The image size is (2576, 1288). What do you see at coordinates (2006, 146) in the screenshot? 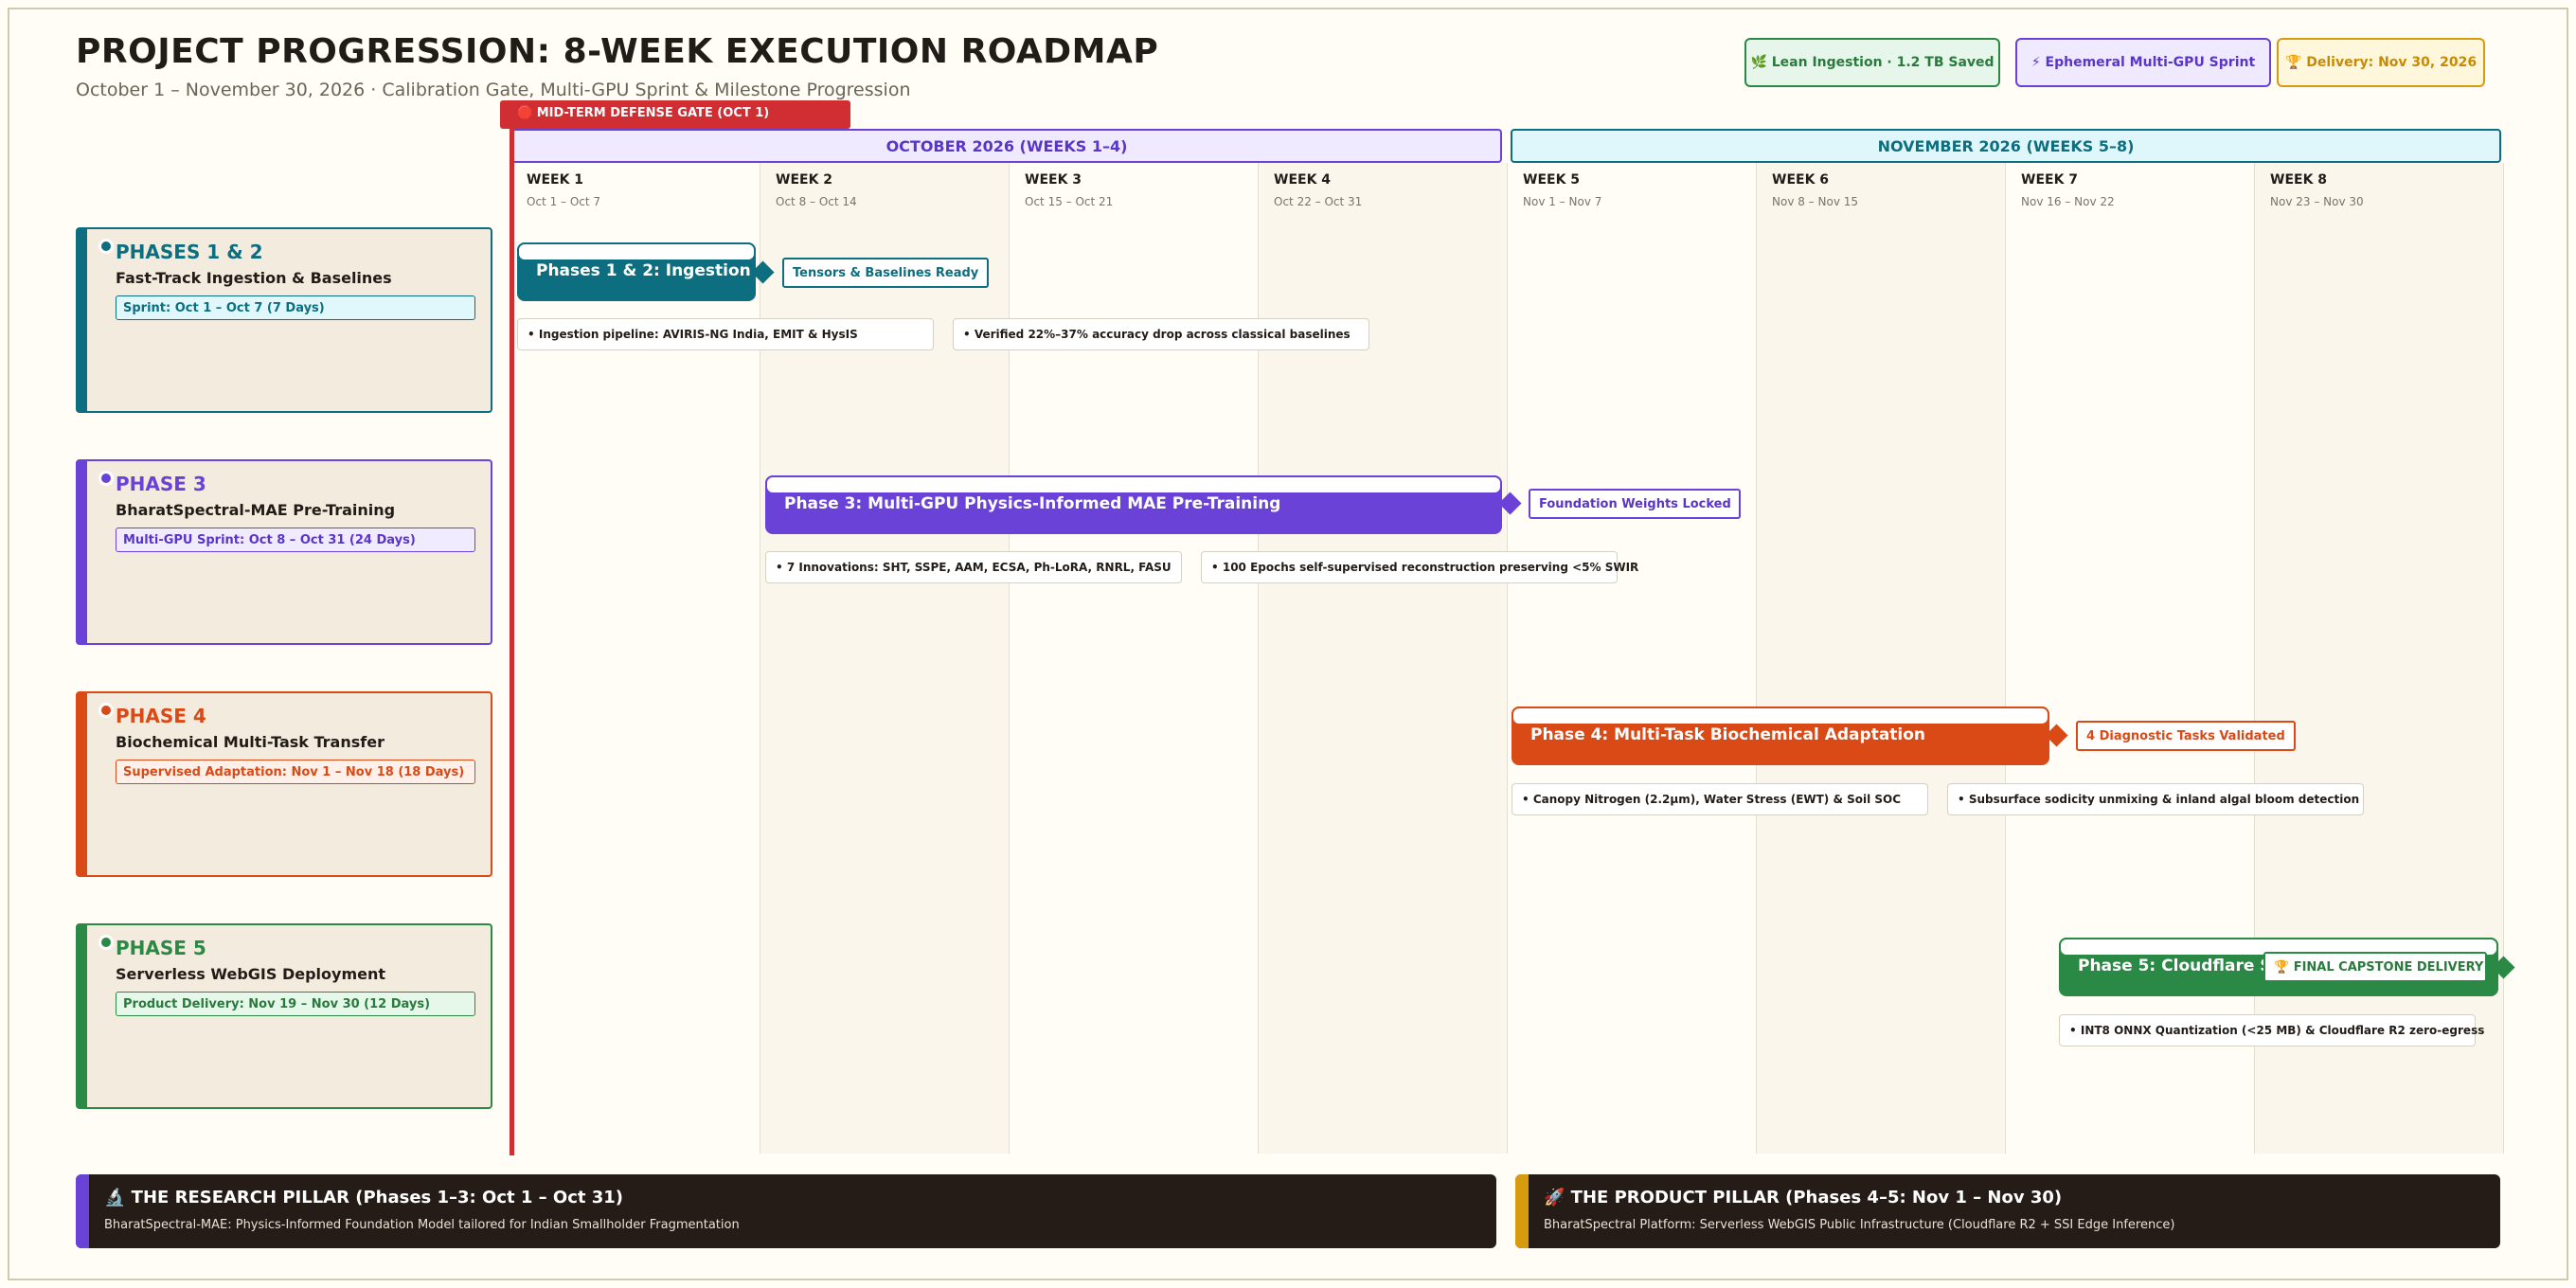
I see `month-header-november: NOVEMBER 2026 (WEEKS 5–8)` at bounding box center [2006, 146].